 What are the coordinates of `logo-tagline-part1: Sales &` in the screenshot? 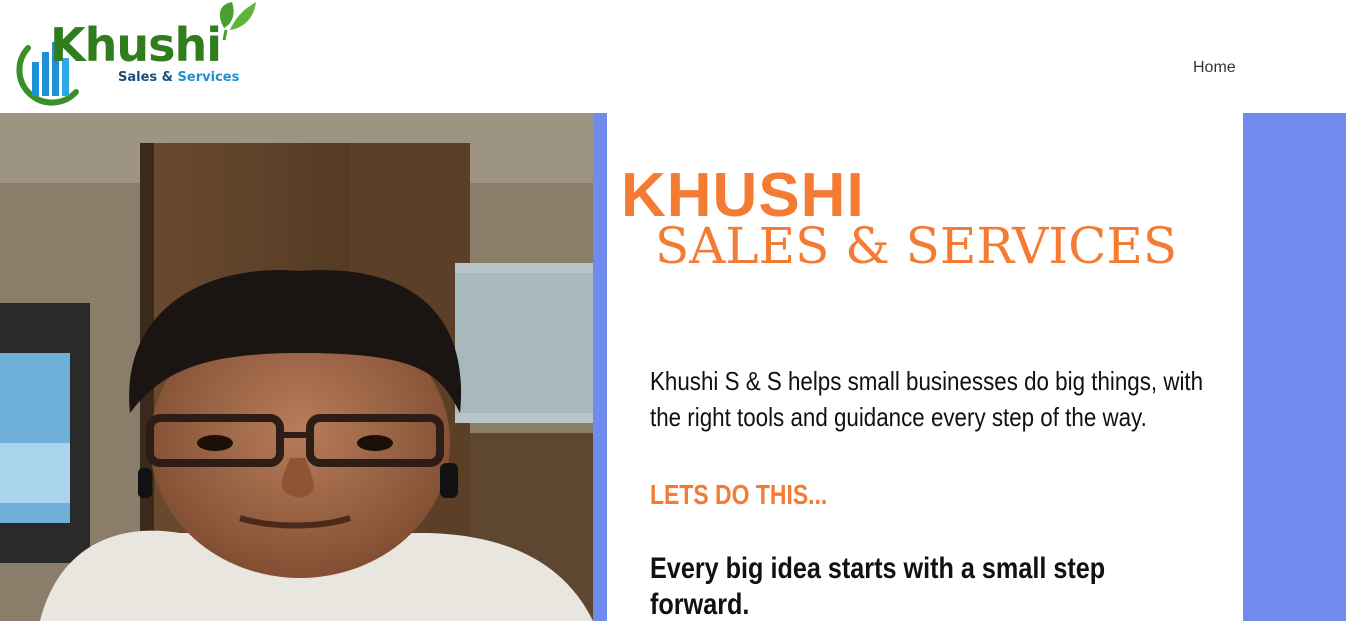 It's located at (148, 77).